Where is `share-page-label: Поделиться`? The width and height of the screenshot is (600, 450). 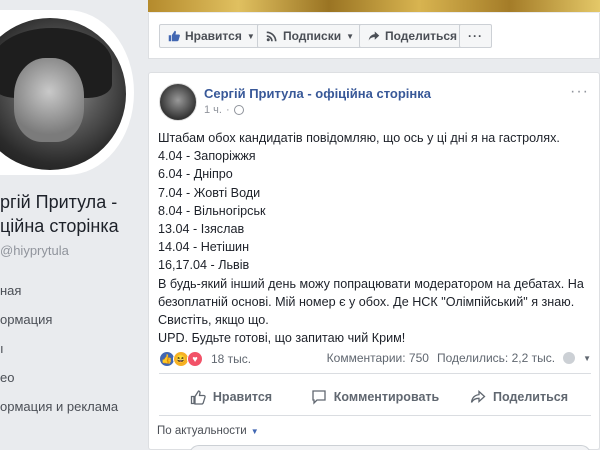
share-page-label: Поделиться is located at coordinates (421, 36).